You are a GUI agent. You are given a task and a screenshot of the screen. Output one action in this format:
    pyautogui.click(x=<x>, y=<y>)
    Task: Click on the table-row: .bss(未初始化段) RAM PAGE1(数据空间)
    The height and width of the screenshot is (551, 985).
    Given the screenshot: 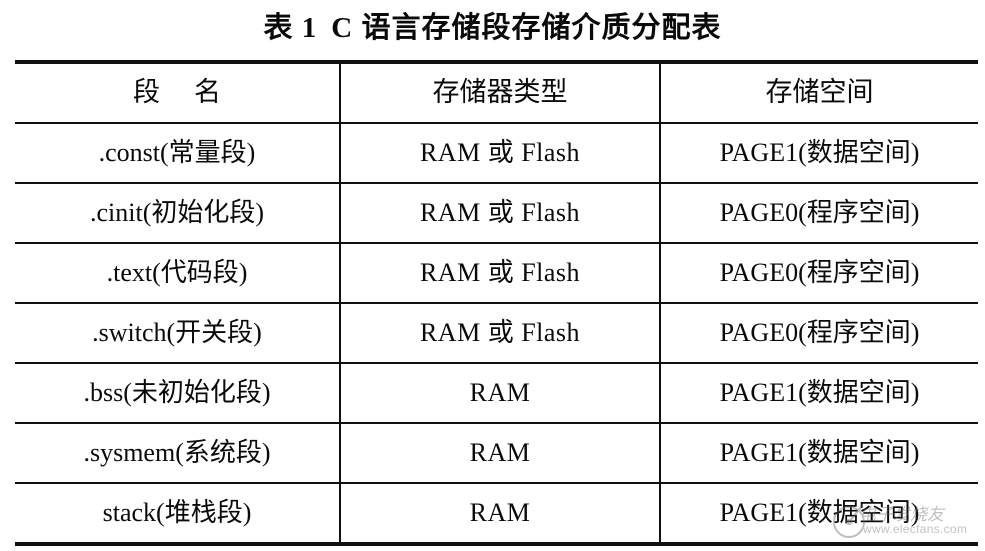 What is the action you would take?
    pyautogui.click(x=496, y=393)
    